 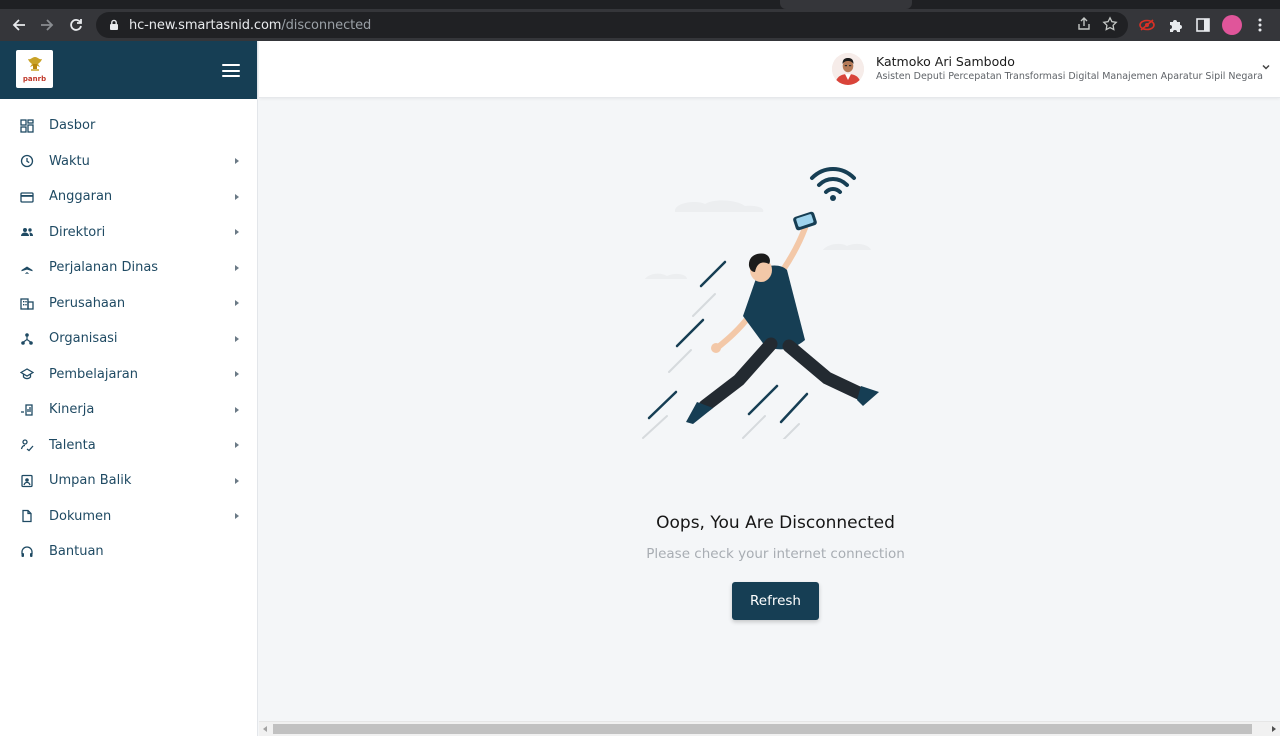 What do you see at coordinates (104, 268) in the screenshot?
I see `sidebar-item-label: Perjalanan Dinas` at bounding box center [104, 268].